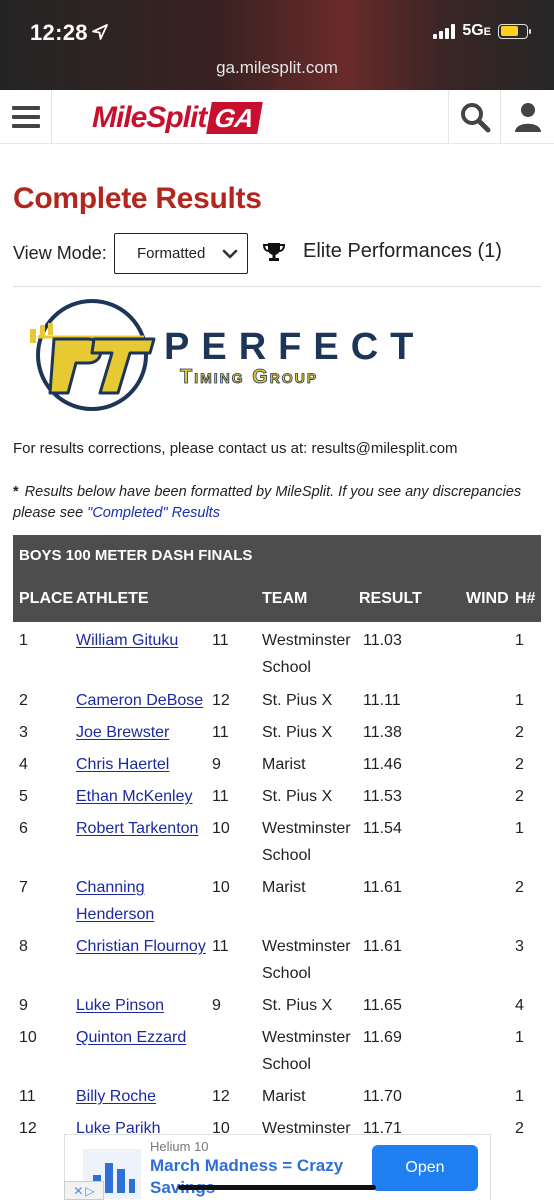 This screenshot has height=1200, width=554. What do you see at coordinates (100, 32) in the screenshot?
I see `location-arrow-icon` at bounding box center [100, 32].